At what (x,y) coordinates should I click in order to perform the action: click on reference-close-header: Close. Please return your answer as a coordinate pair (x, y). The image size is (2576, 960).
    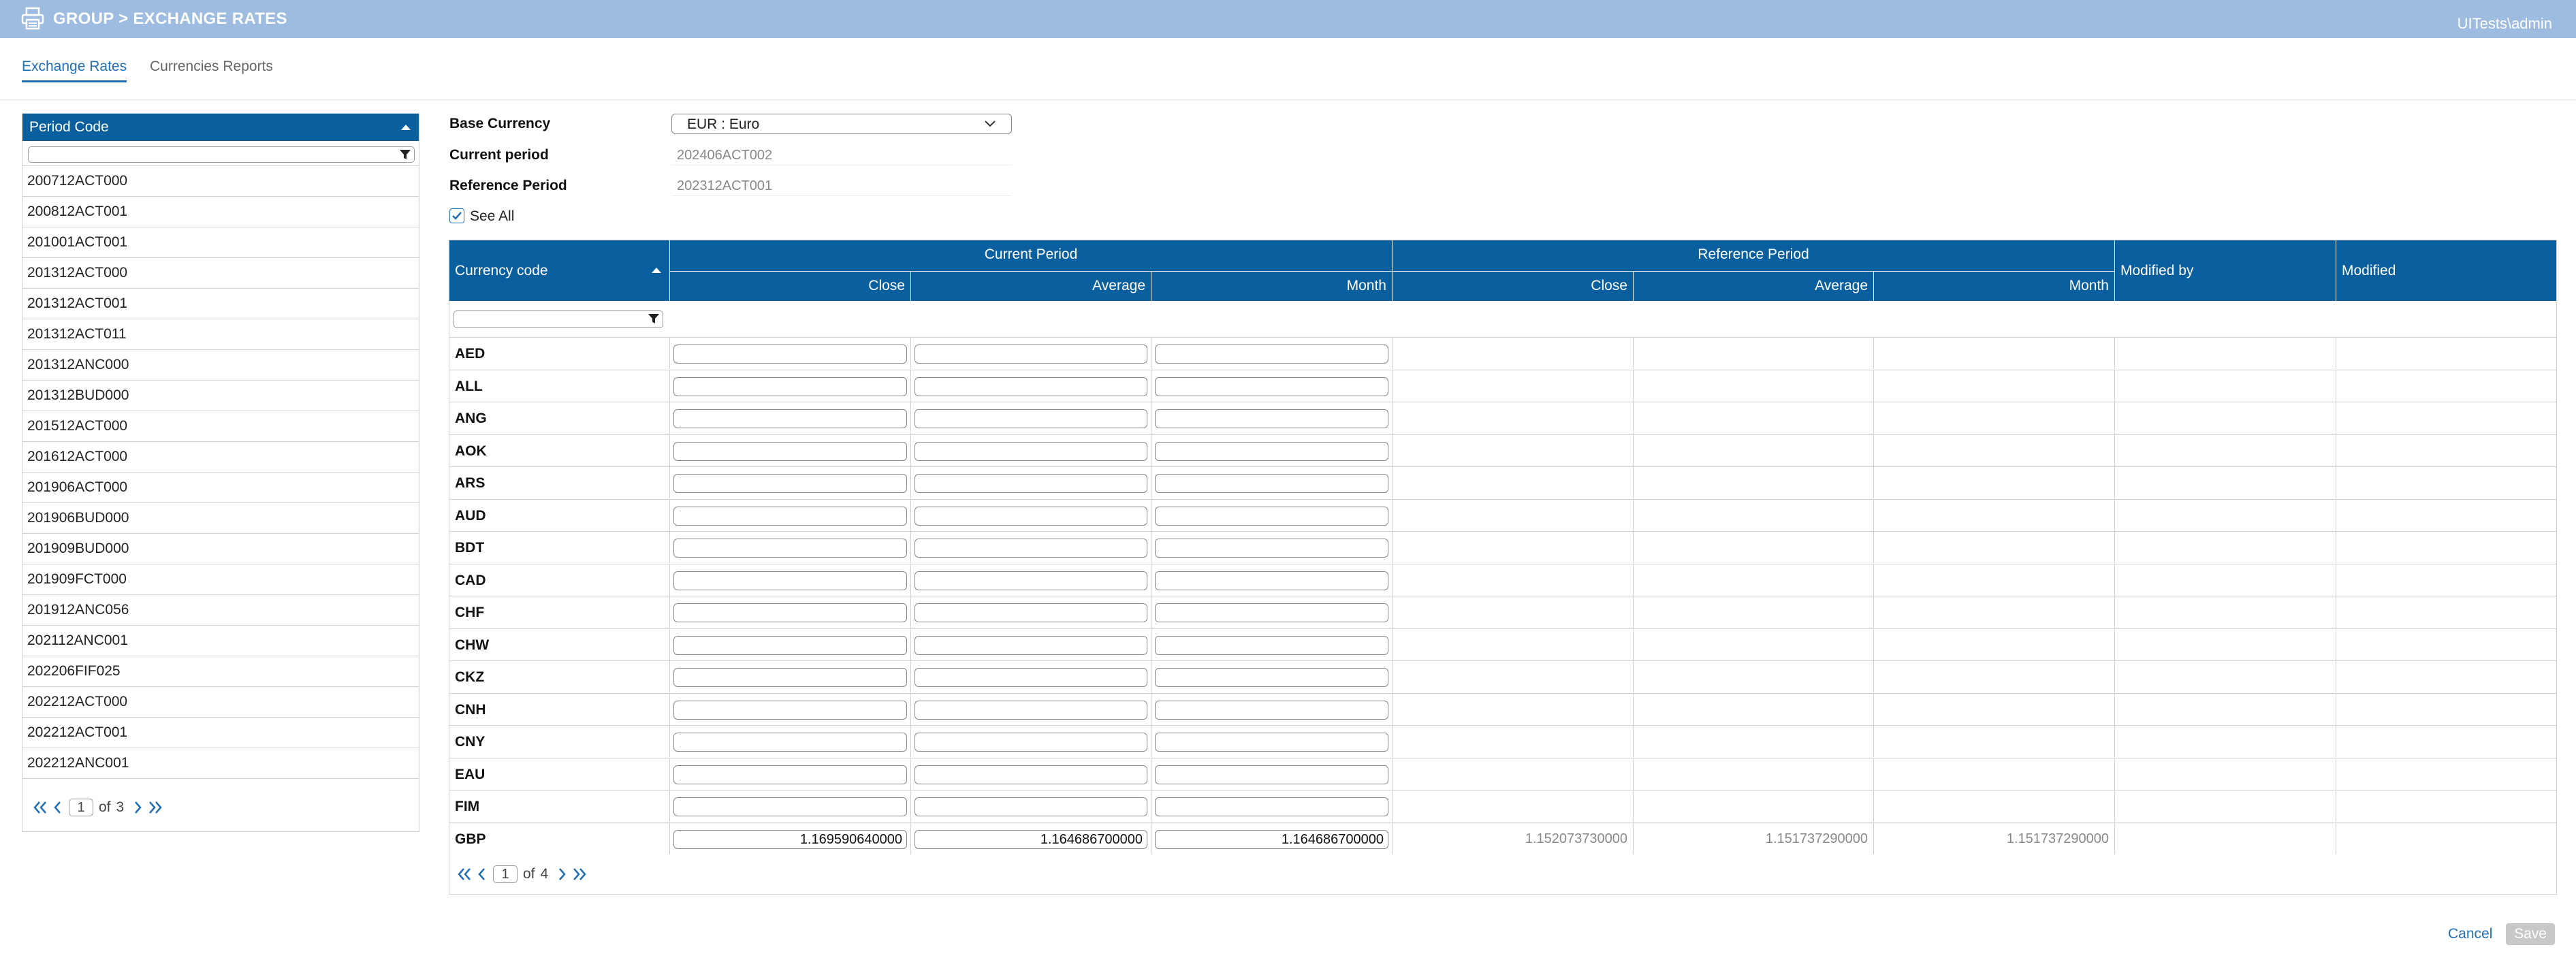
    Looking at the image, I should click on (1512, 286).